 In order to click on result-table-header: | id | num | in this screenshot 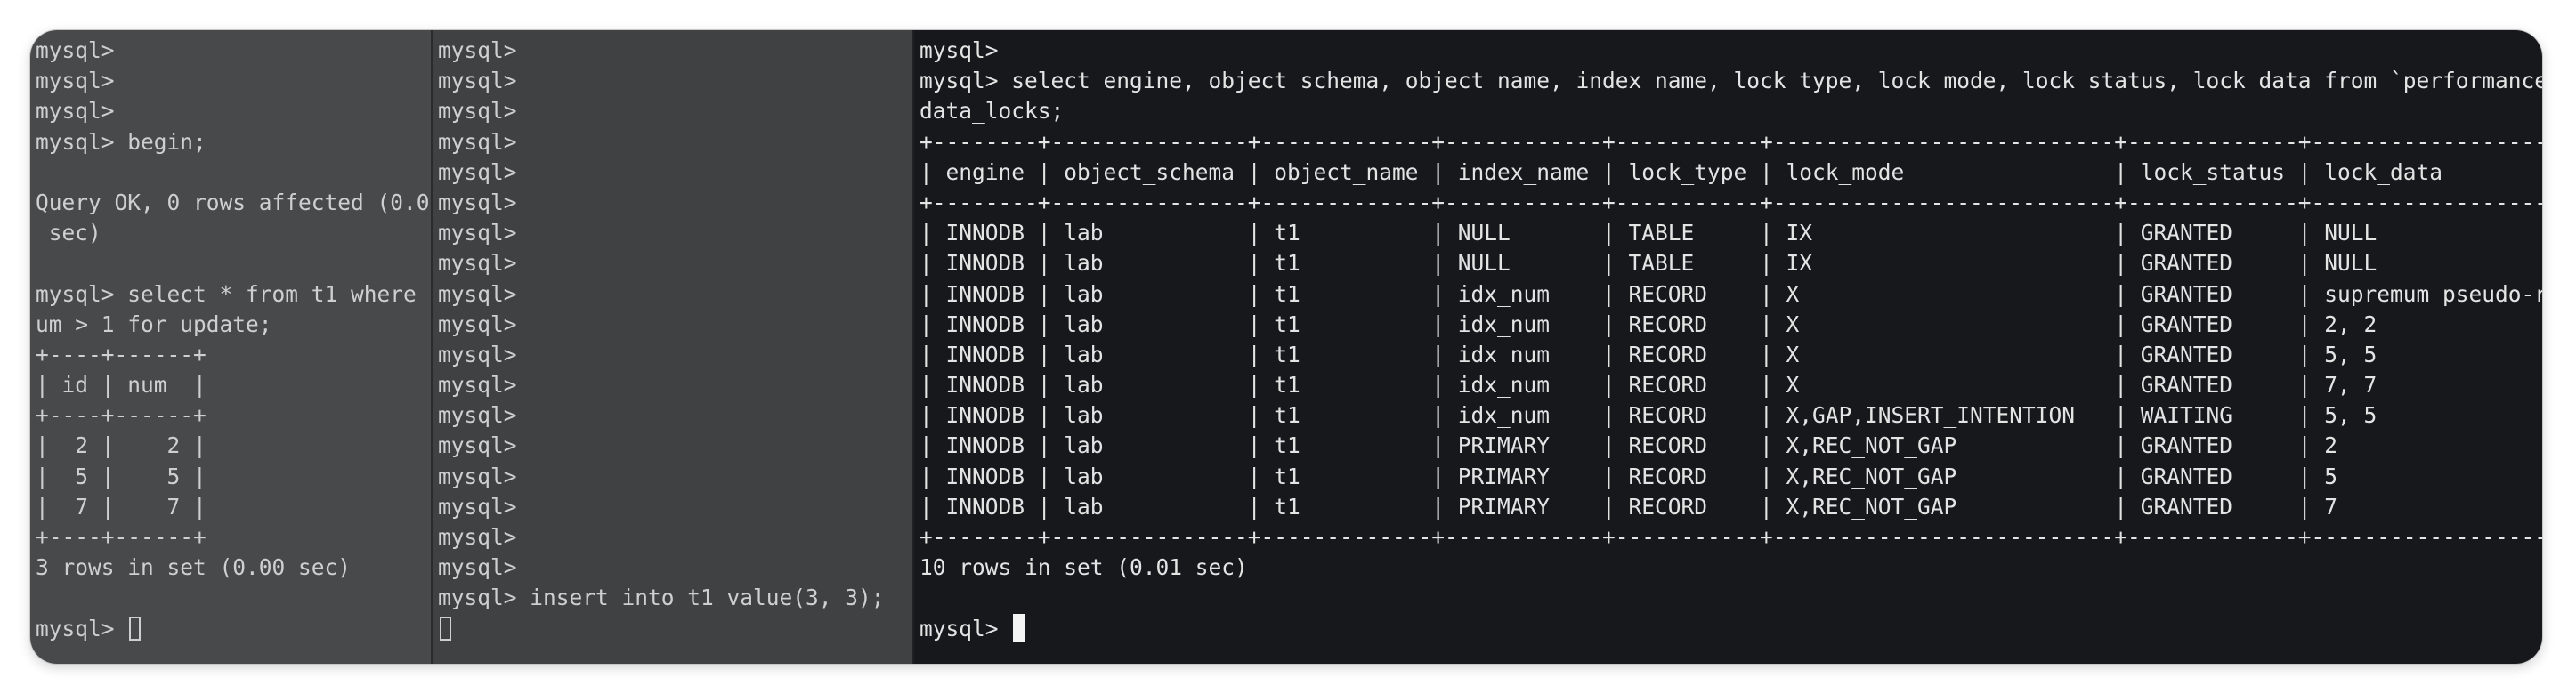, I will do `click(121, 385)`.